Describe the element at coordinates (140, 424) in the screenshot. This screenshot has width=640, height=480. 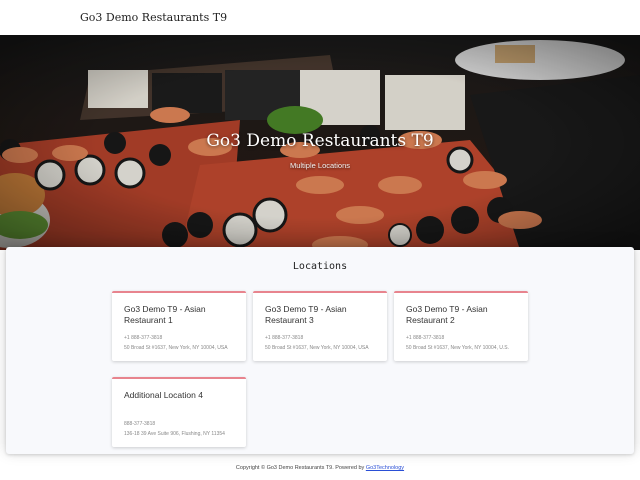
I see `location-phone: 888-377-3818` at that location.